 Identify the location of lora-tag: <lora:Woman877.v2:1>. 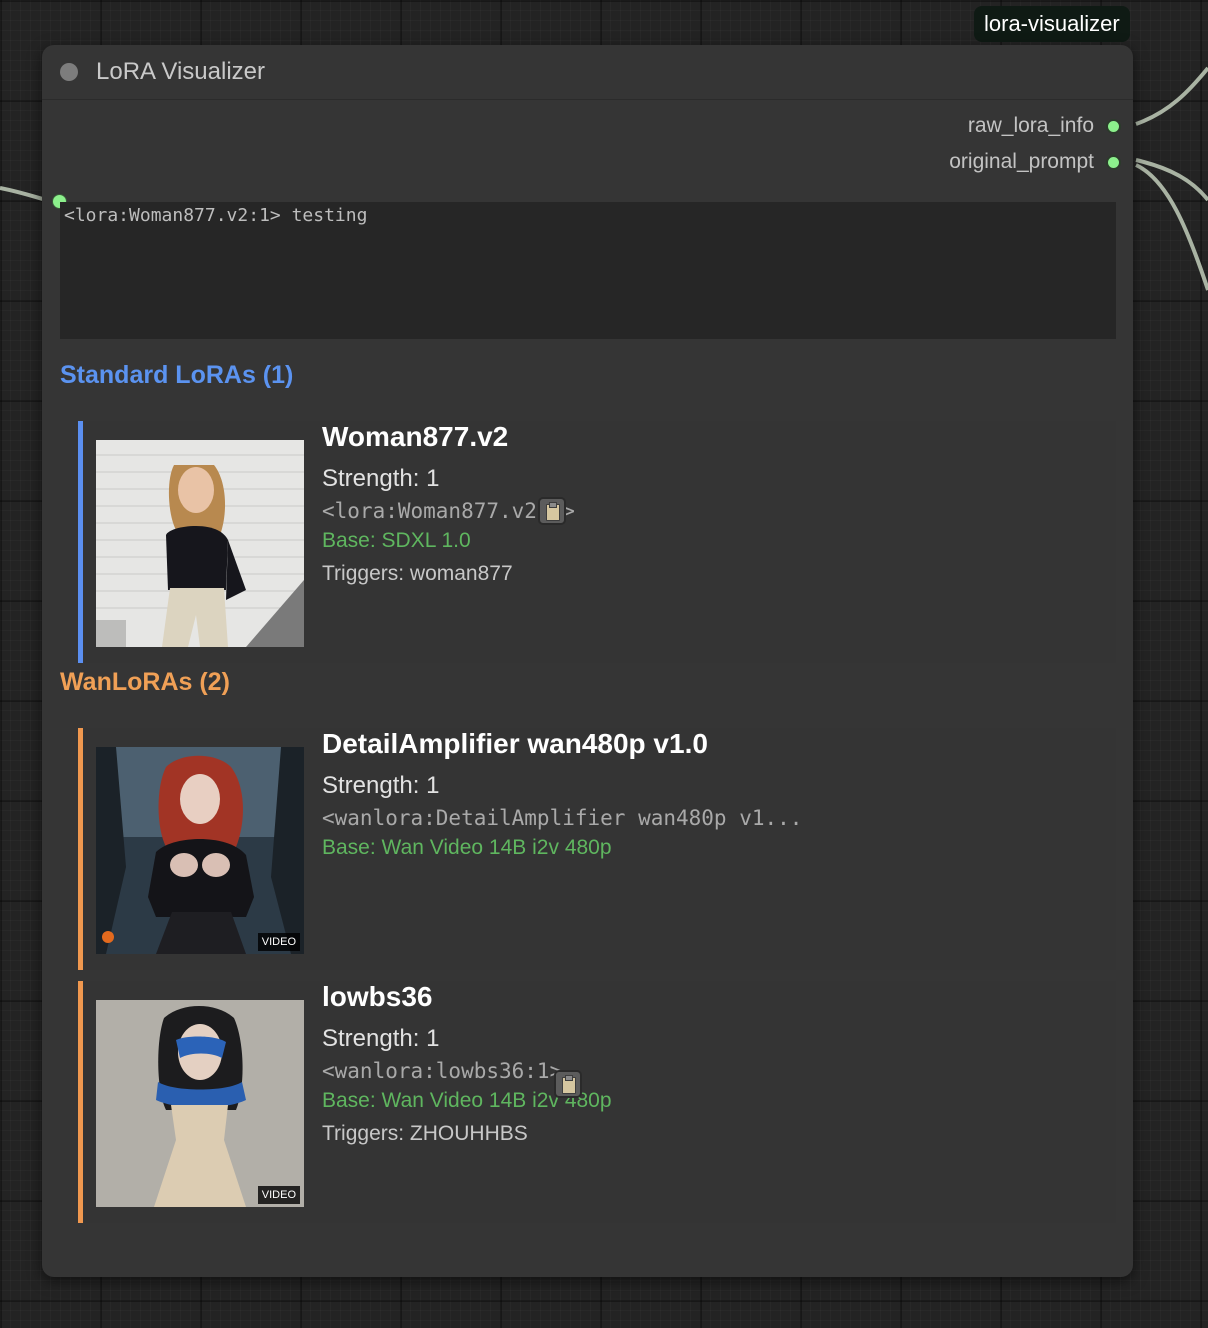
(448, 511).